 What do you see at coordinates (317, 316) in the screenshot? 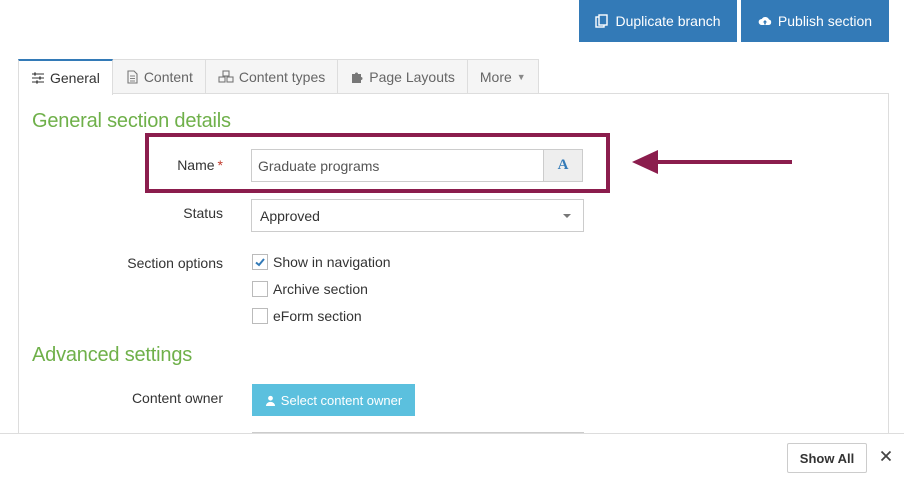
I see `eform-section-label: eForm section` at bounding box center [317, 316].